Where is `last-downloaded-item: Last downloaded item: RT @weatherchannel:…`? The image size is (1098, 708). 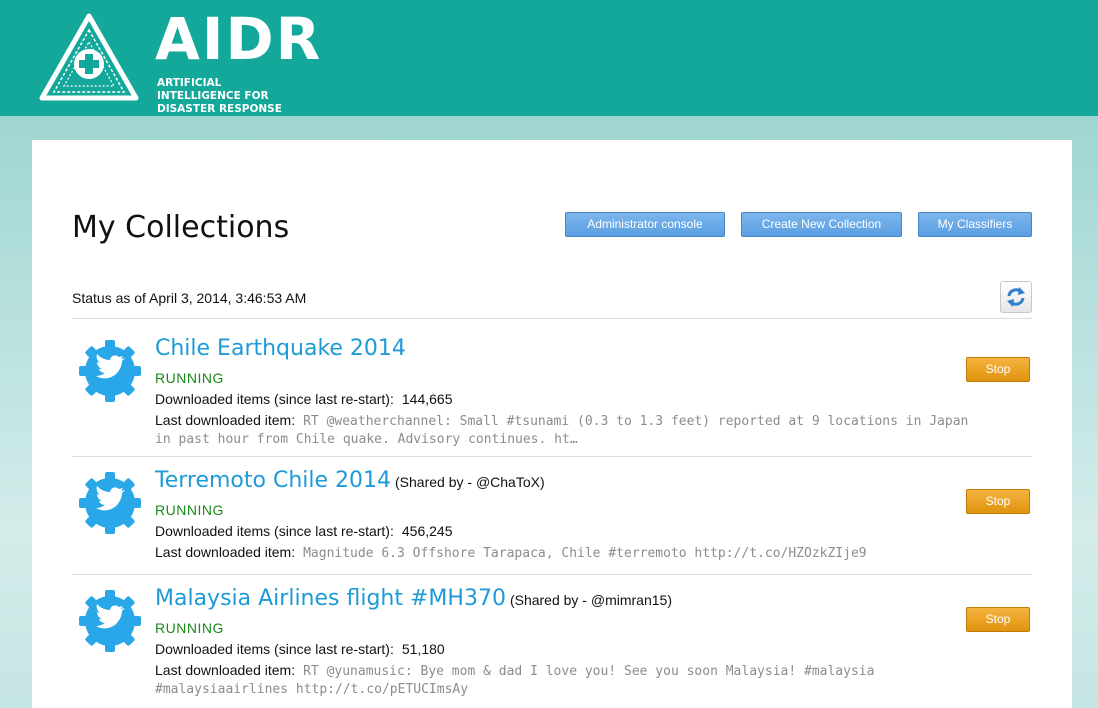 last-downloaded-item: Last downloaded item: RT @weatherchannel:… is located at coordinates (565, 430).